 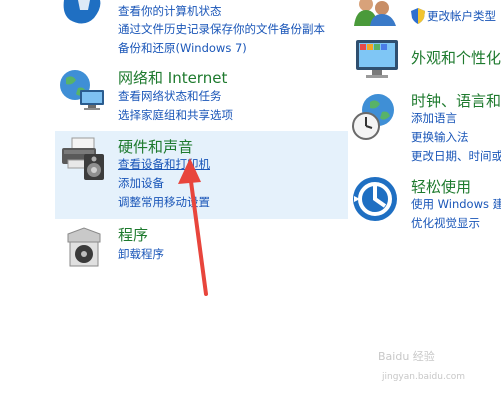 I want to click on annotation-arrow, so click(x=193, y=227).